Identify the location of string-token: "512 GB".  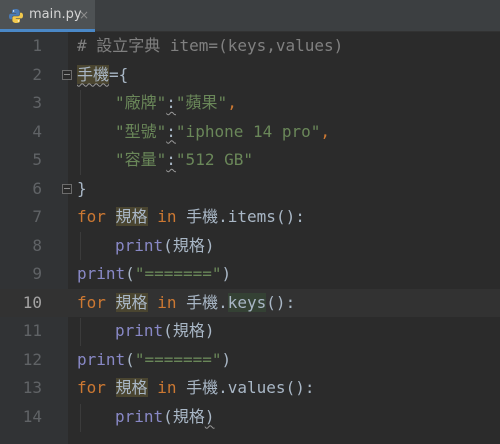
(214, 159).